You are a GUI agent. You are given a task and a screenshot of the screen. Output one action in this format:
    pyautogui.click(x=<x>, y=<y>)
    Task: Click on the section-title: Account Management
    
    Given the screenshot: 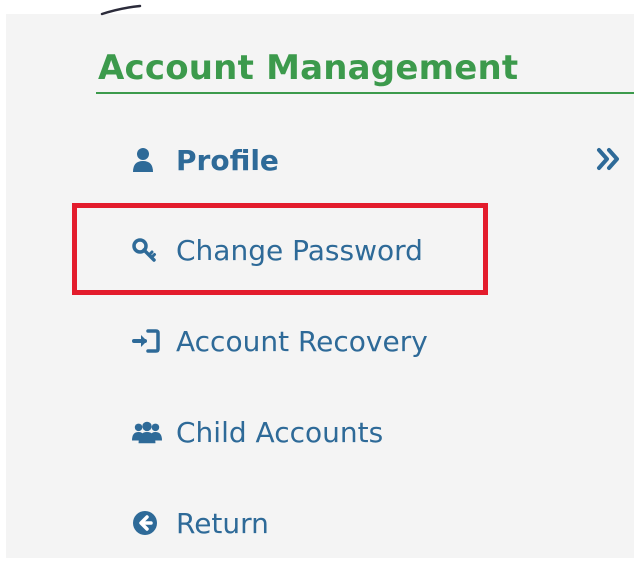 What is the action you would take?
    pyautogui.click(x=308, y=68)
    